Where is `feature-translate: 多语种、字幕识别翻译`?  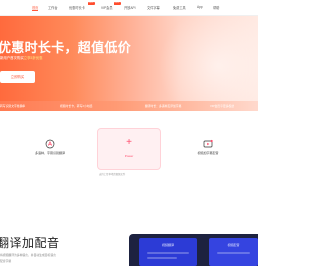 feature-translate: 多语种、字幕识别翻译 is located at coordinates (50, 145).